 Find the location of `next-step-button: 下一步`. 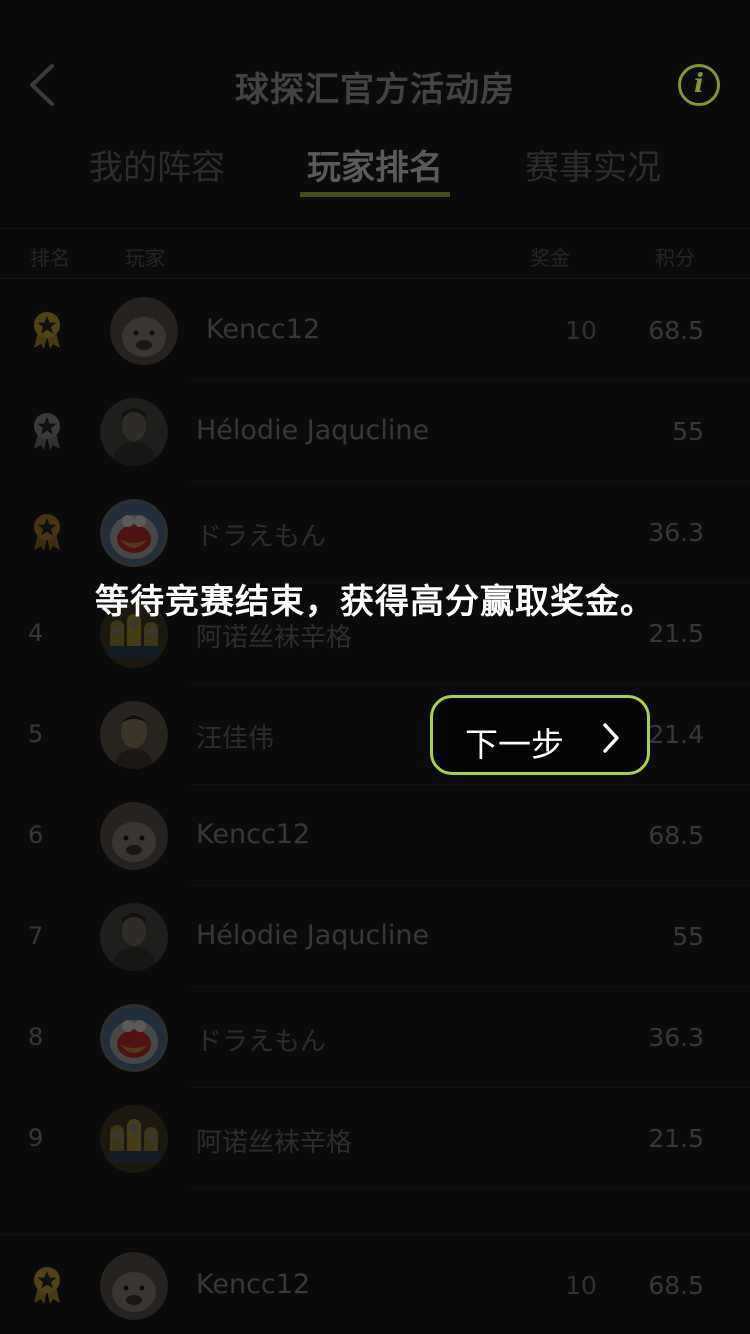

next-step-button: 下一步 is located at coordinates (540, 735).